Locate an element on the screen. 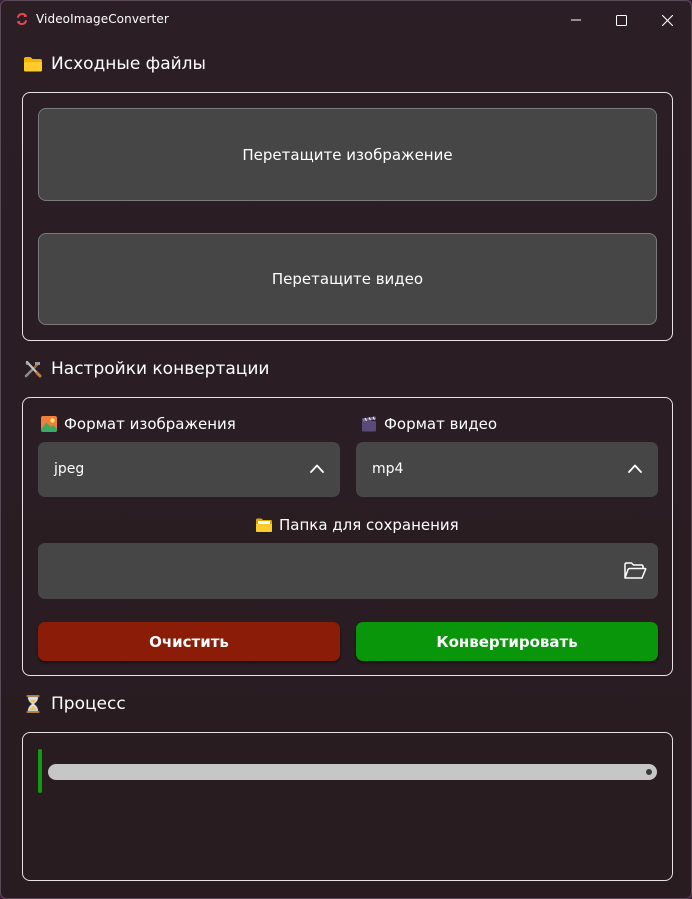  save-folder-label: Папка для сохранения is located at coordinates (357, 525).